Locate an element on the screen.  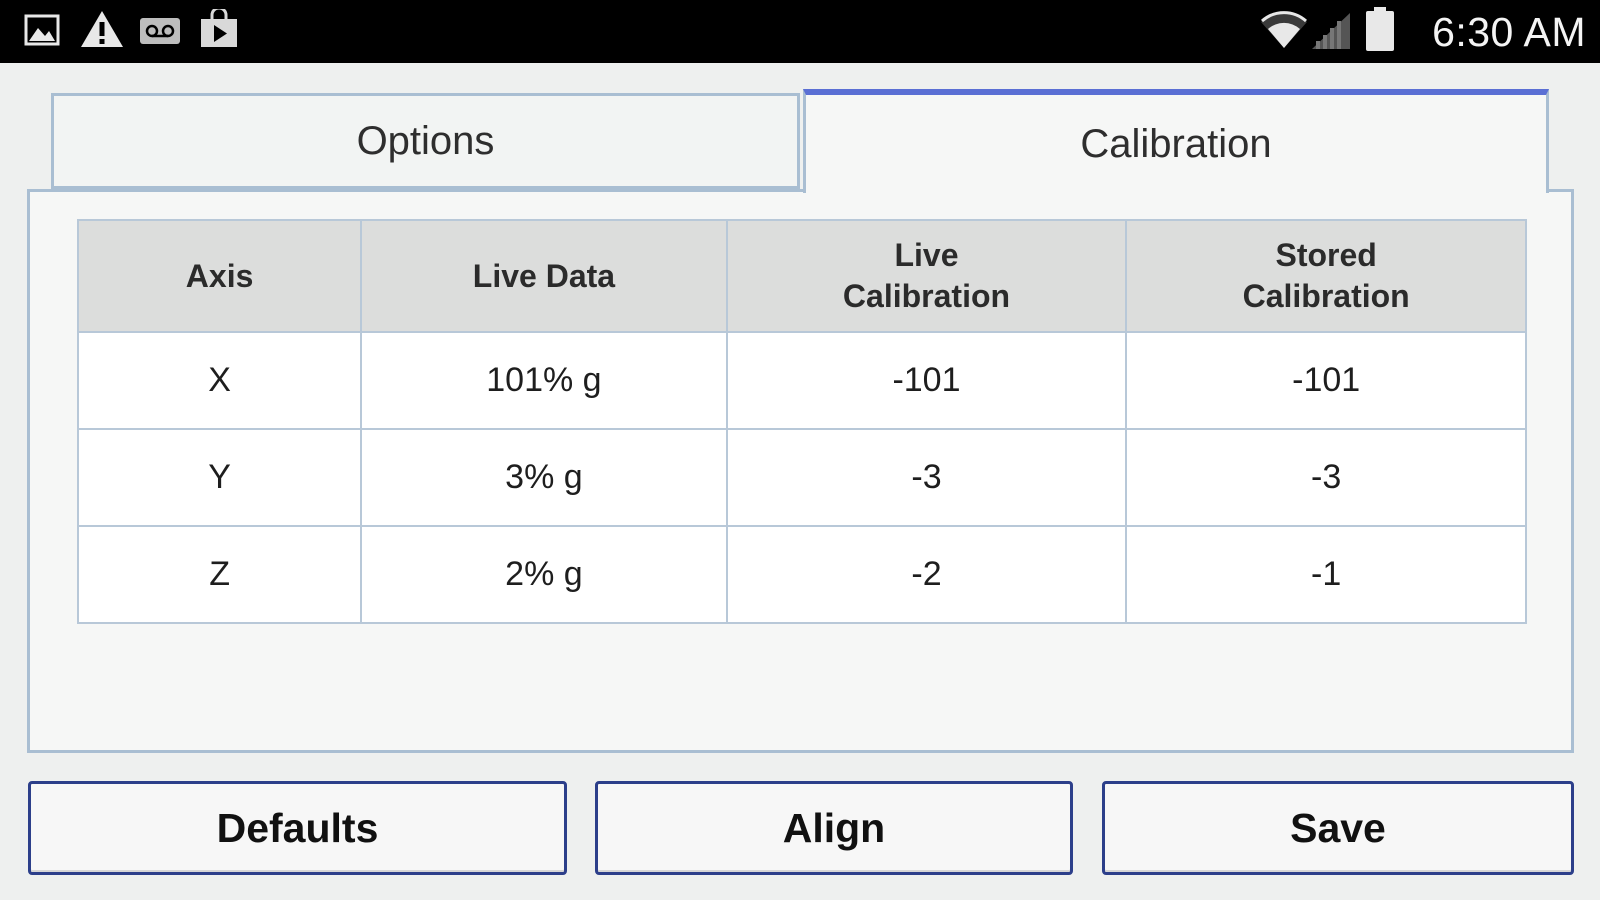
warning-icon is located at coordinates (102, 31).